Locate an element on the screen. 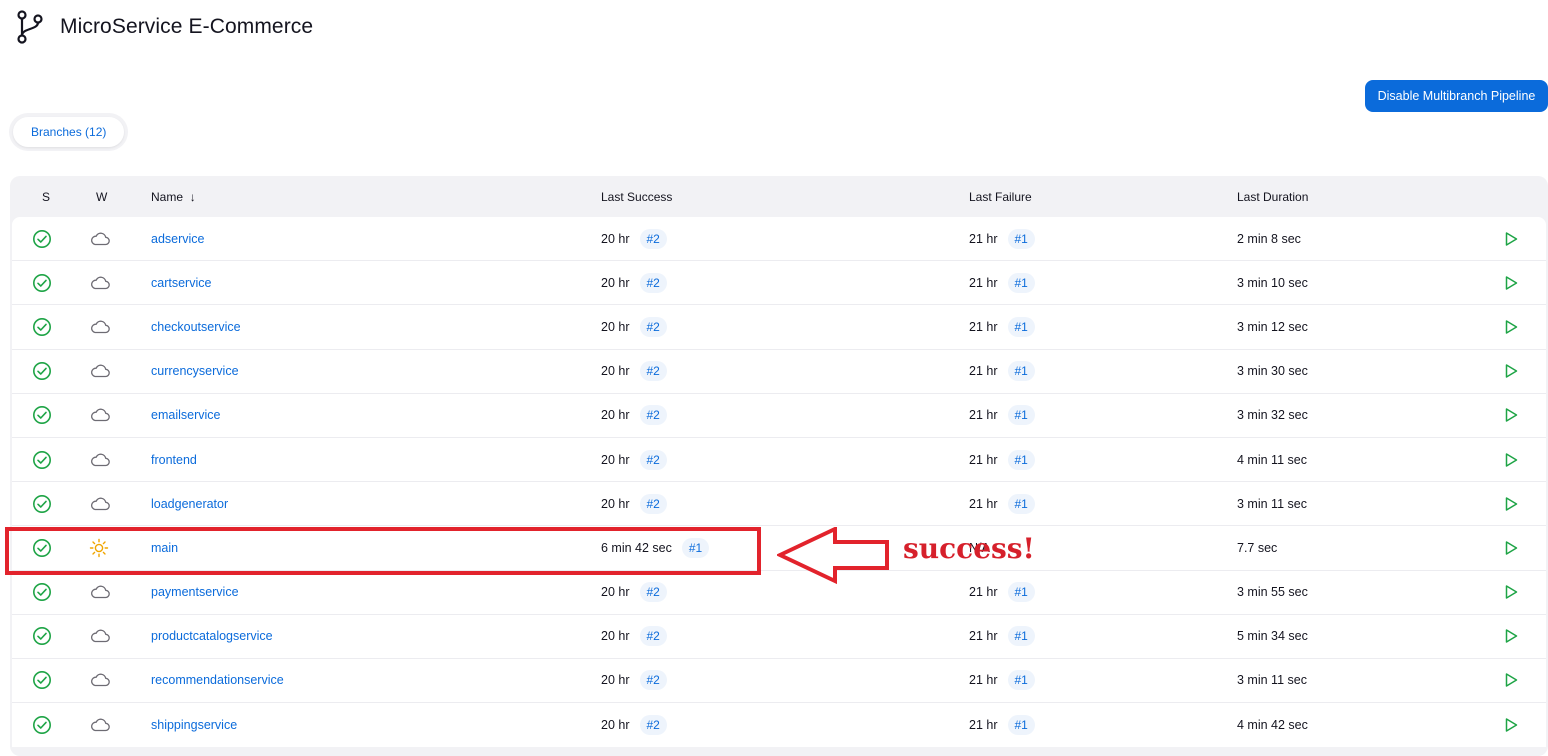 The width and height of the screenshot is (1548, 756). table-row: cartservice 20 hr #2 21 hr #1 3 min 10 sec is located at coordinates (779, 283).